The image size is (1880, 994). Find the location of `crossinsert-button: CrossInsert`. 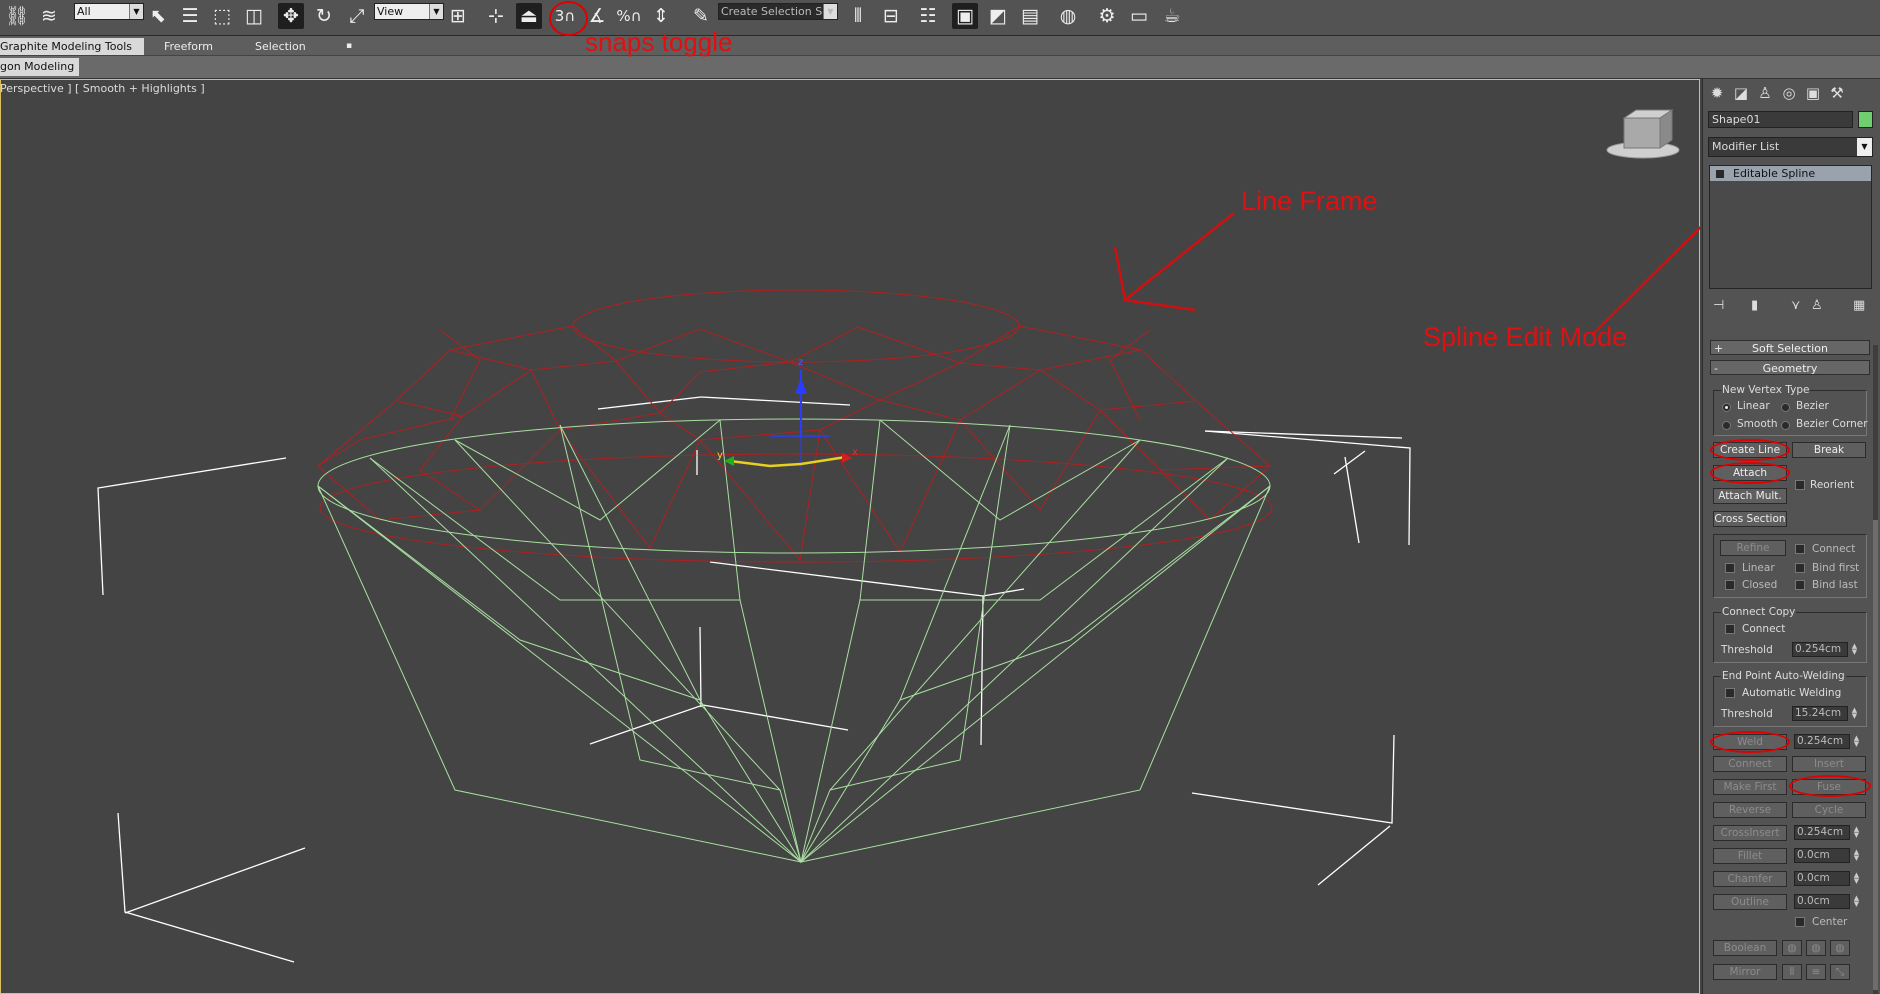

crossinsert-button: CrossInsert is located at coordinates (1750, 833).